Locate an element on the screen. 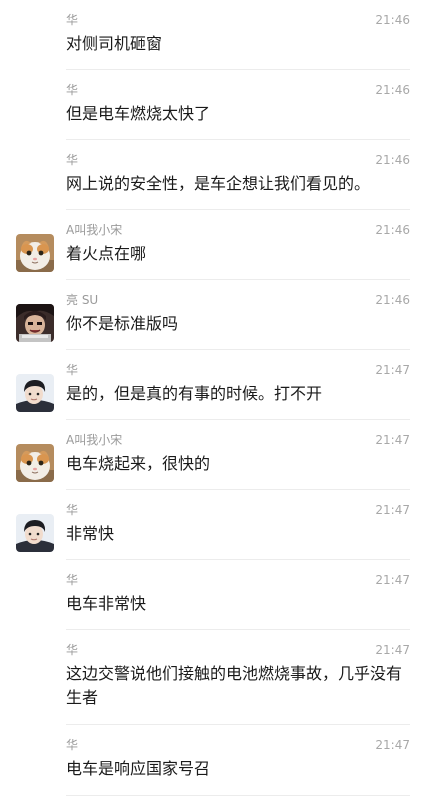 Image resolution: width=427 pixels, height=800 pixels. message-text: 电车是响应国家号召 is located at coordinates (138, 768).